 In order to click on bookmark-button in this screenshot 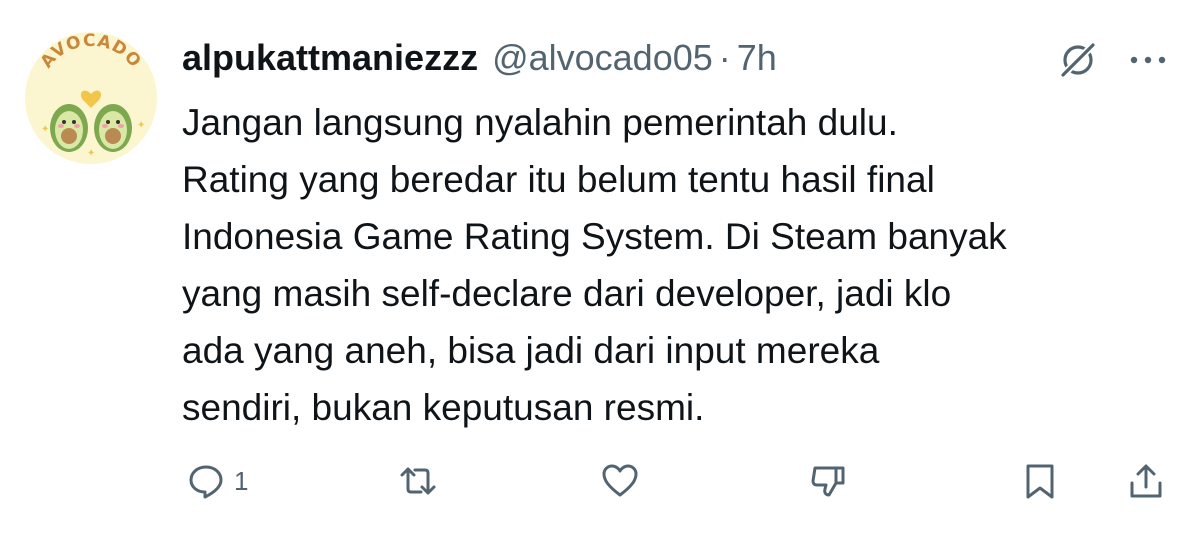, I will do `click(1040, 481)`.